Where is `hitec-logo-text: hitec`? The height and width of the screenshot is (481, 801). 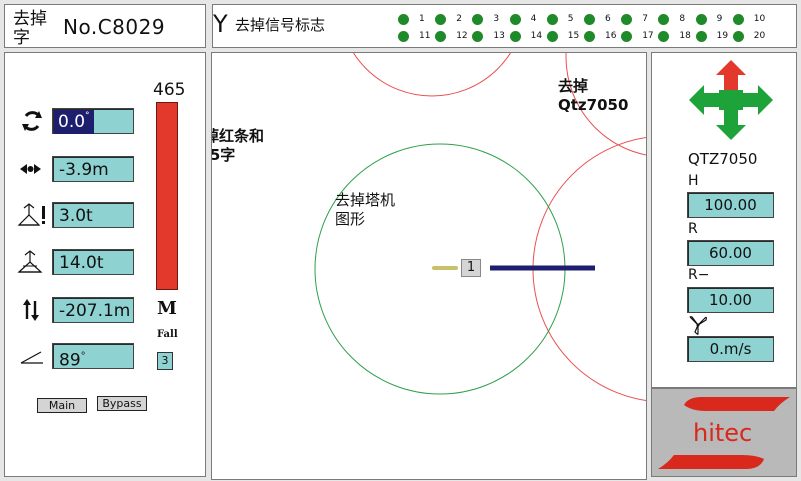
hitec-logo-text: hitec is located at coordinates (723, 433).